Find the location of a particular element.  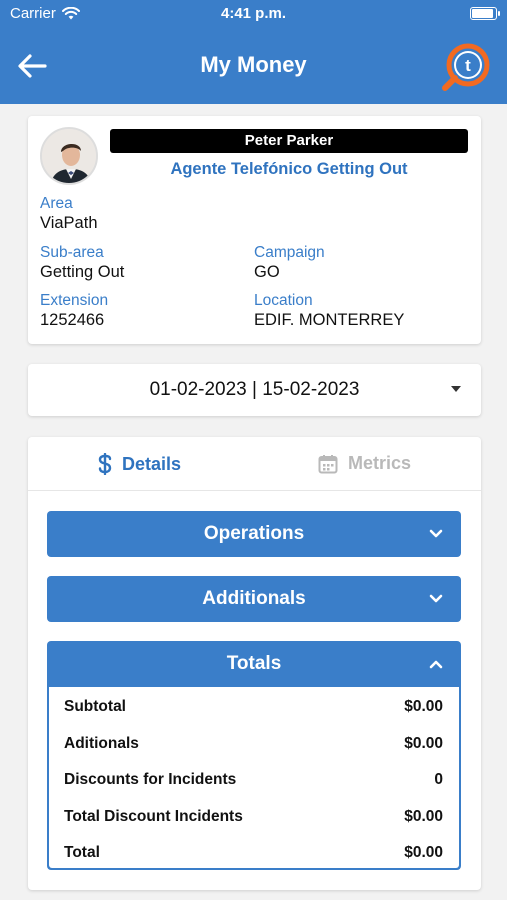

operations-title: Operations is located at coordinates (254, 533).